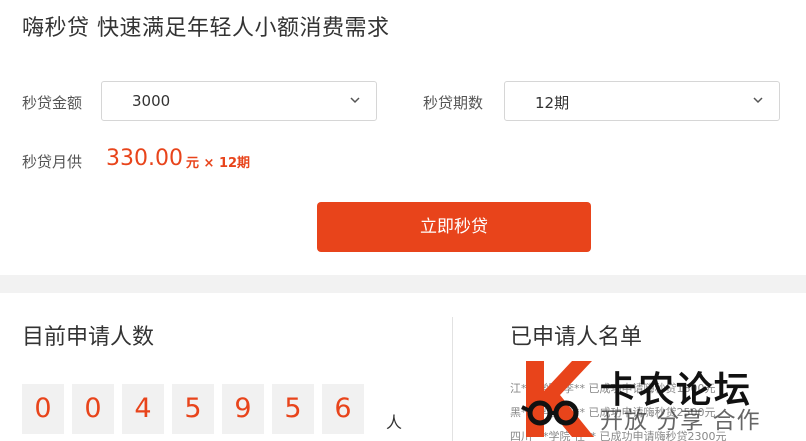 This screenshot has height=441, width=806. I want to click on forum-watermark: 卡农论坛 开放 分享 合作, so click(662, 399).